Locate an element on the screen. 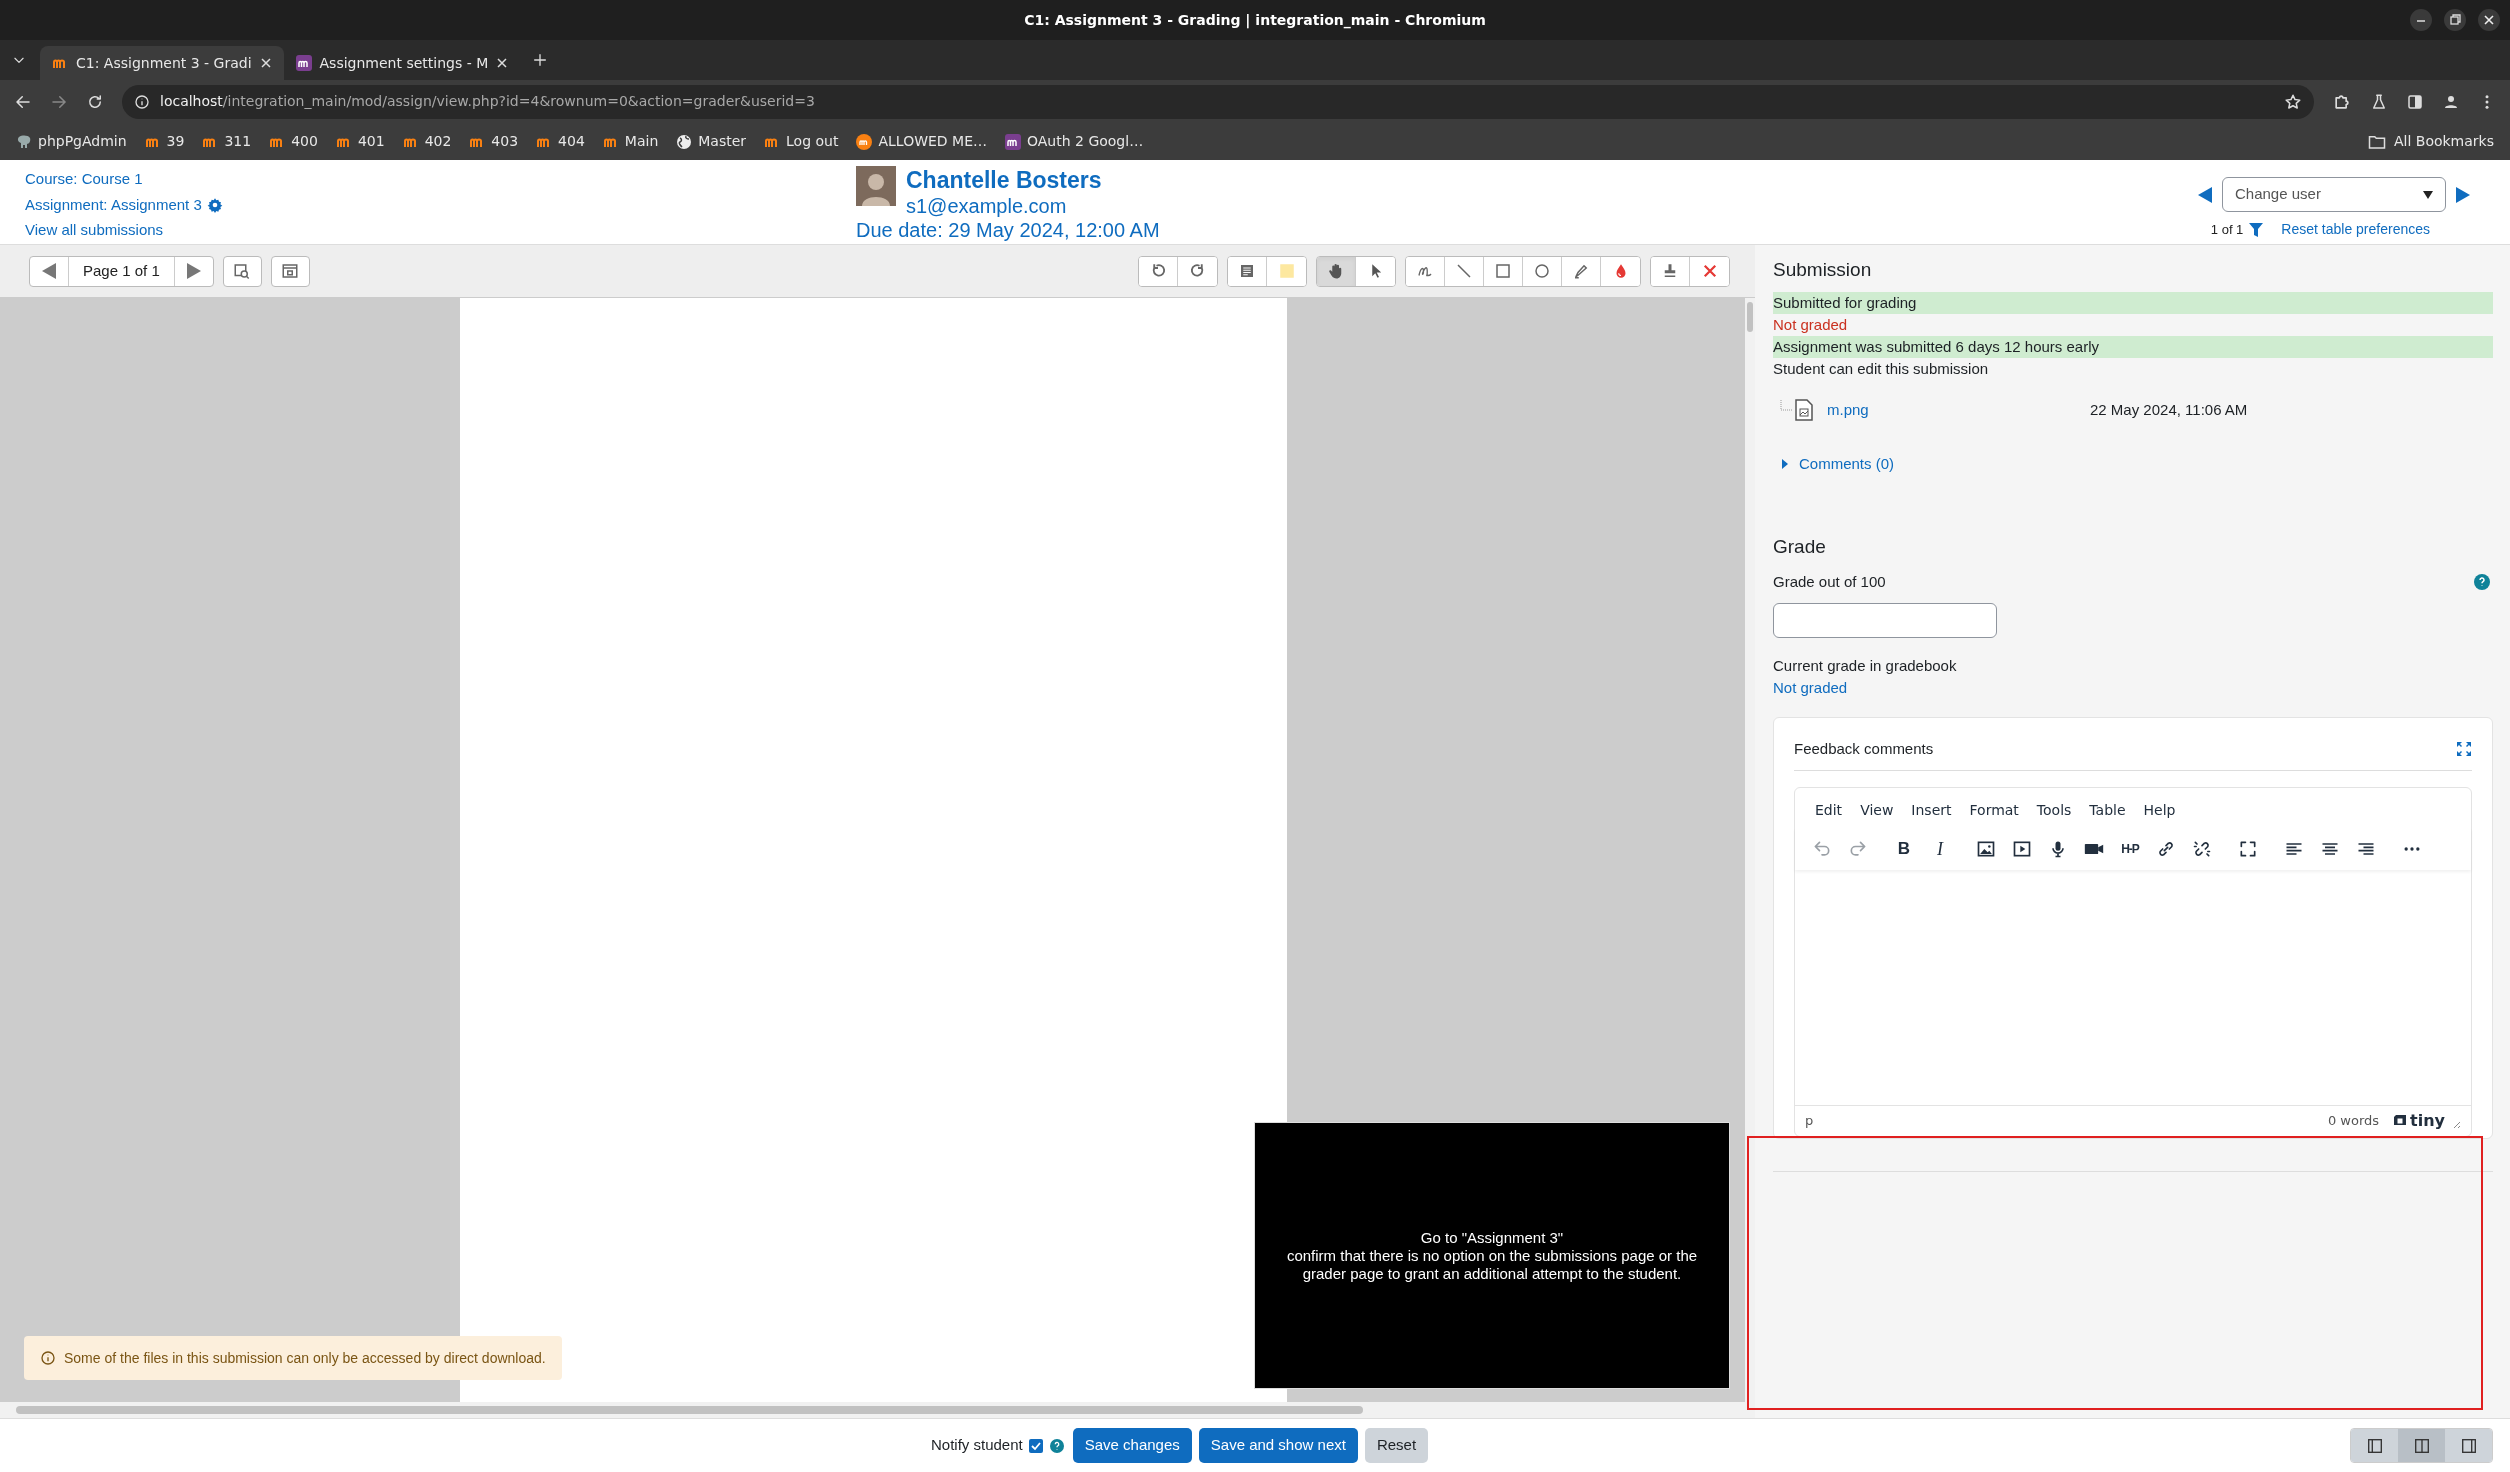 The height and width of the screenshot is (1472, 2510). settings-icon is located at coordinates (214, 204).